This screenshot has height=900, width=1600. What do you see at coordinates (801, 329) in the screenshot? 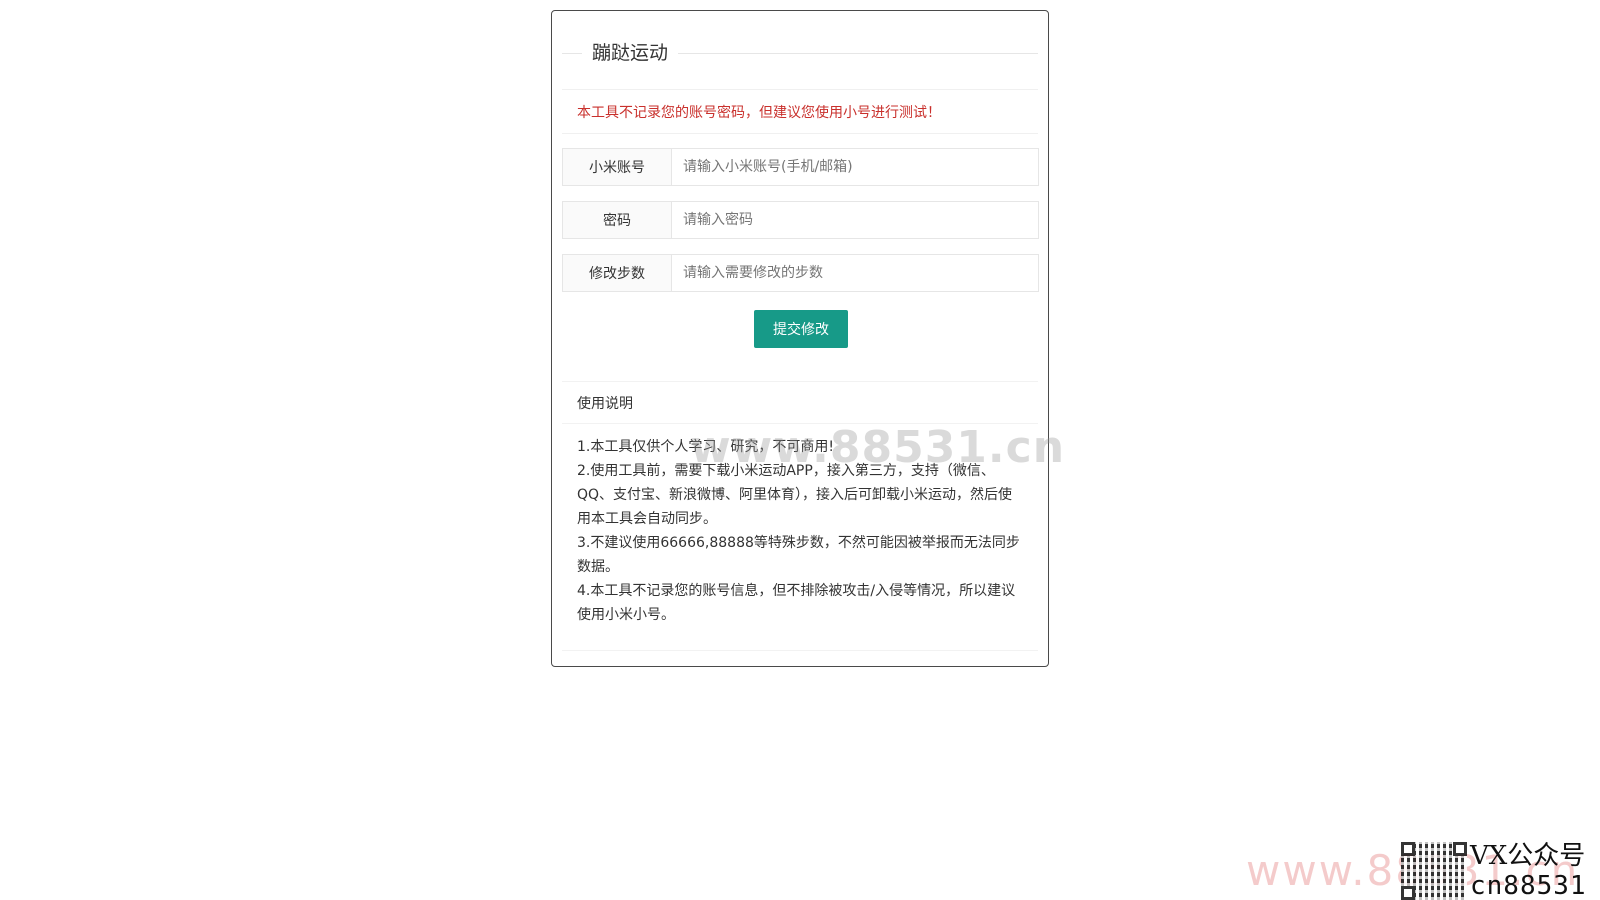
I see `submit-button: 提交修改` at bounding box center [801, 329].